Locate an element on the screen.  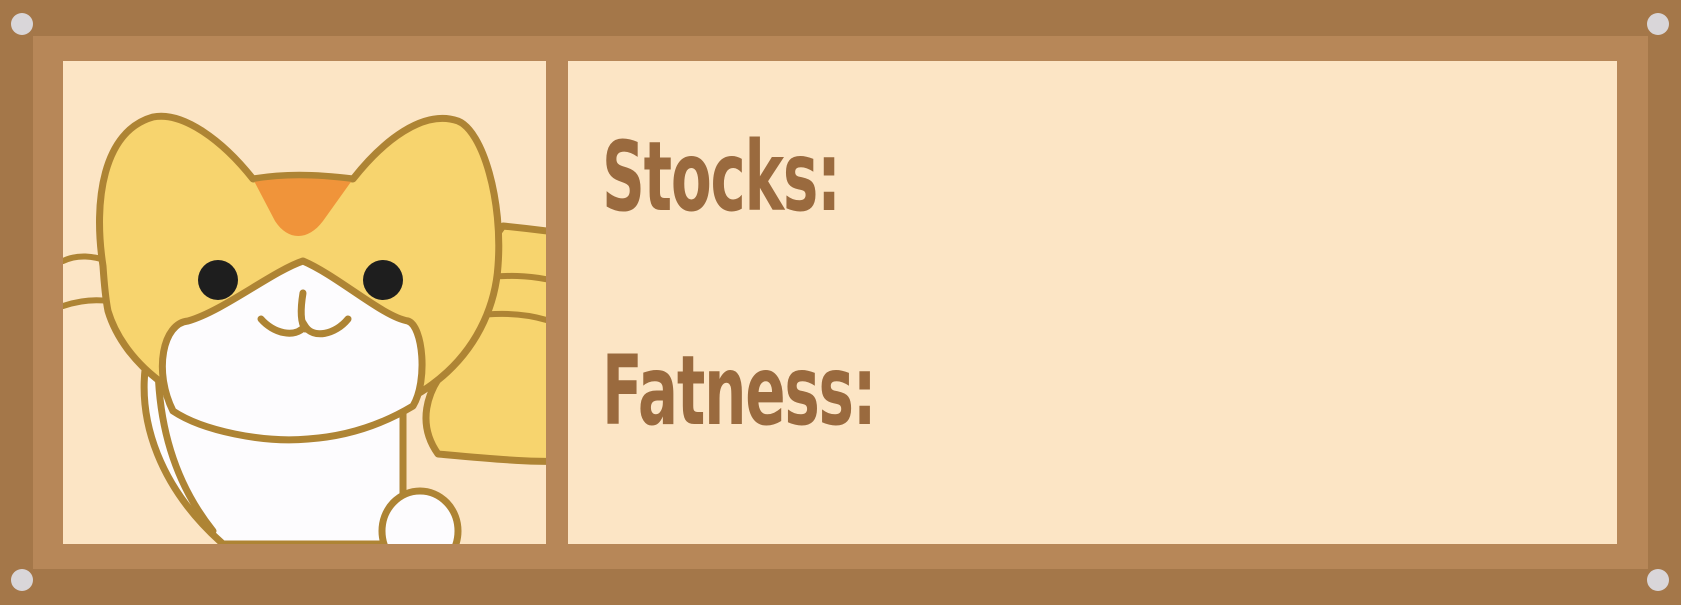
screw-top-right-icon is located at coordinates (1658, 24).